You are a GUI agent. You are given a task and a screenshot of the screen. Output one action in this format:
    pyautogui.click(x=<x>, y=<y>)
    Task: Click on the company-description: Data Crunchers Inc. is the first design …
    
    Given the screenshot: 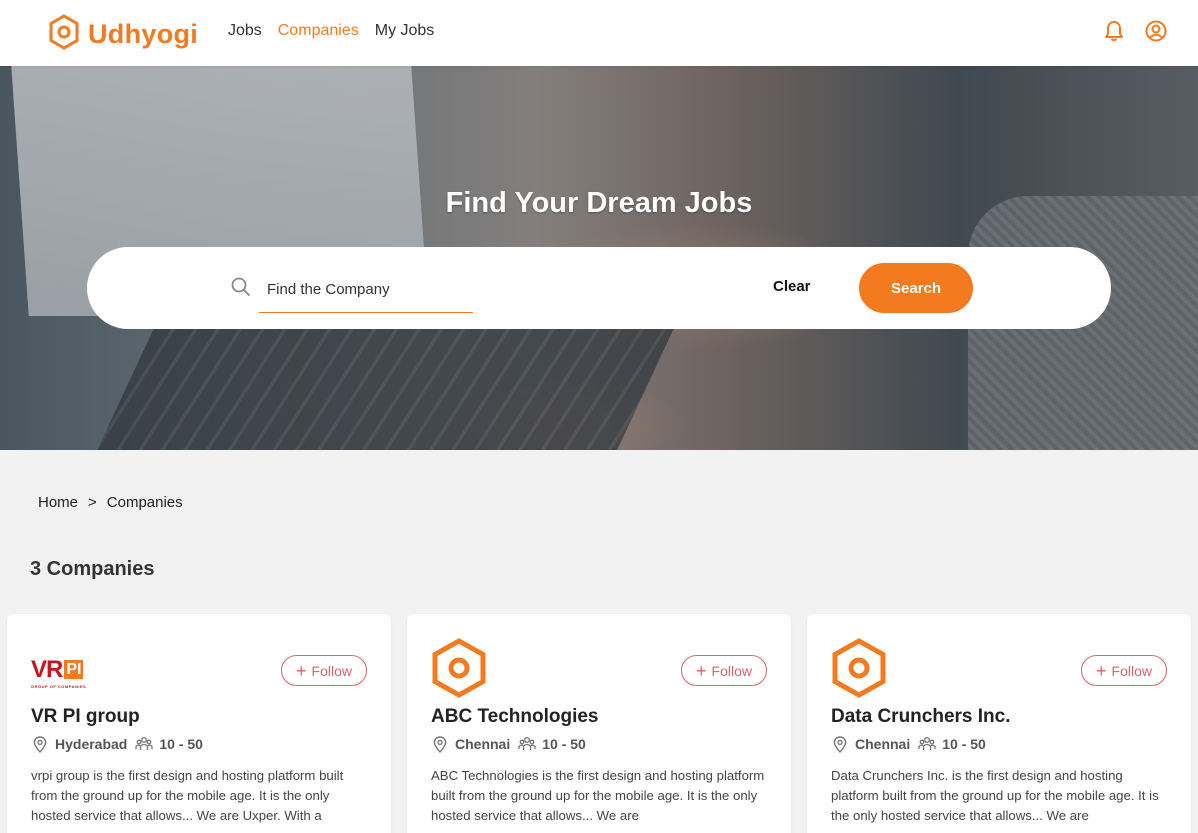 What is the action you would take?
    pyautogui.click(x=995, y=795)
    